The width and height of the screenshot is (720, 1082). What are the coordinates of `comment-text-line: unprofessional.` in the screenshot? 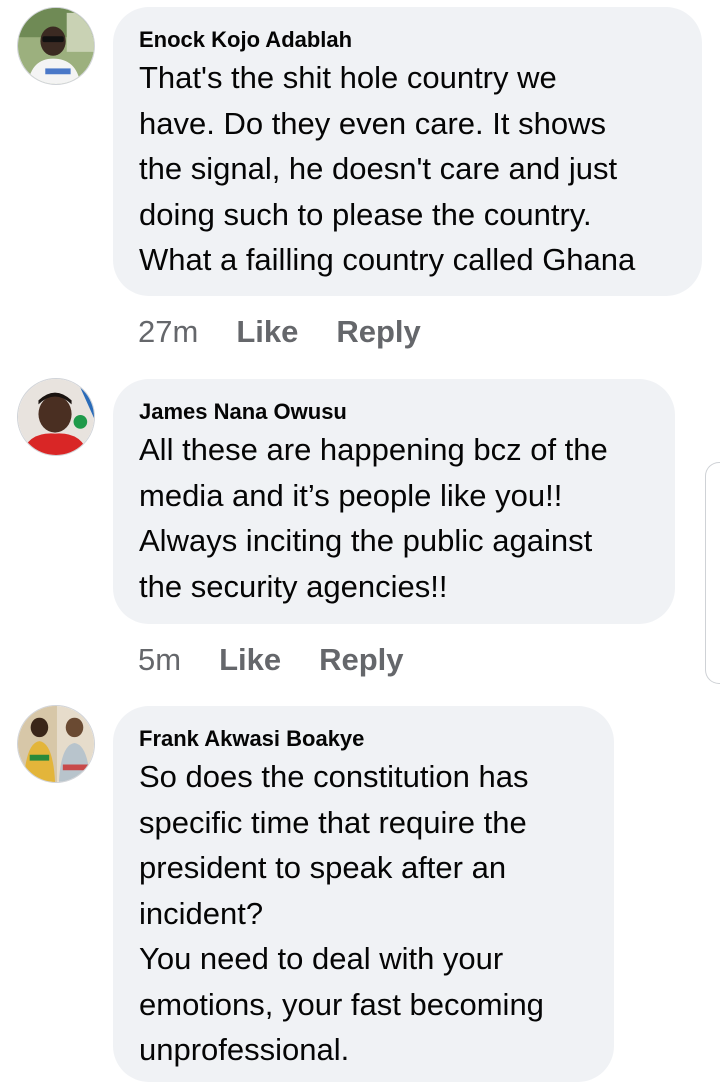 It's located at (244, 1049).